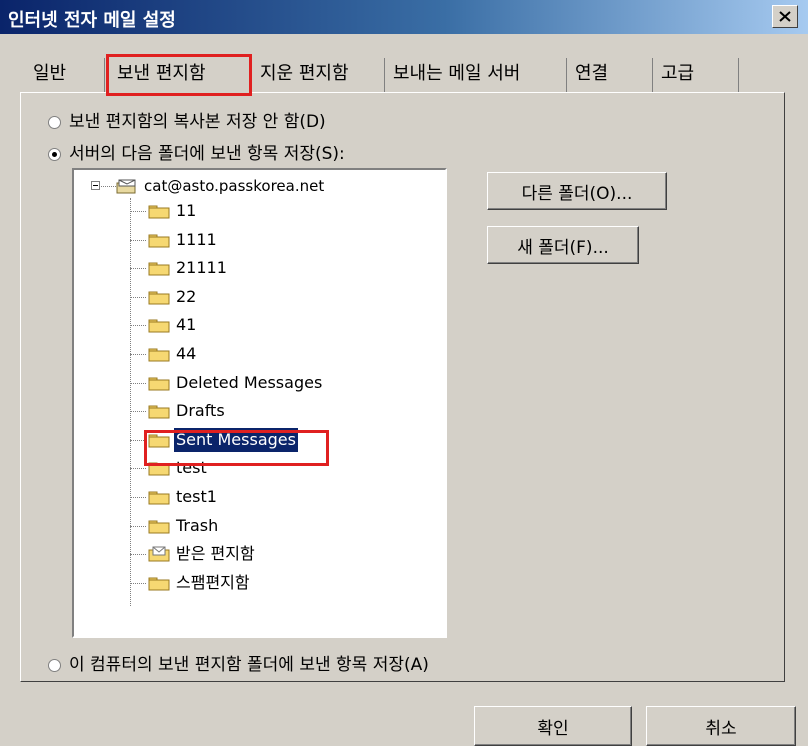 The image size is (808, 746). What do you see at coordinates (318, 75) in the screenshot?
I see `tab-deleted-items: 지운 편지함` at bounding box center [318, 75].